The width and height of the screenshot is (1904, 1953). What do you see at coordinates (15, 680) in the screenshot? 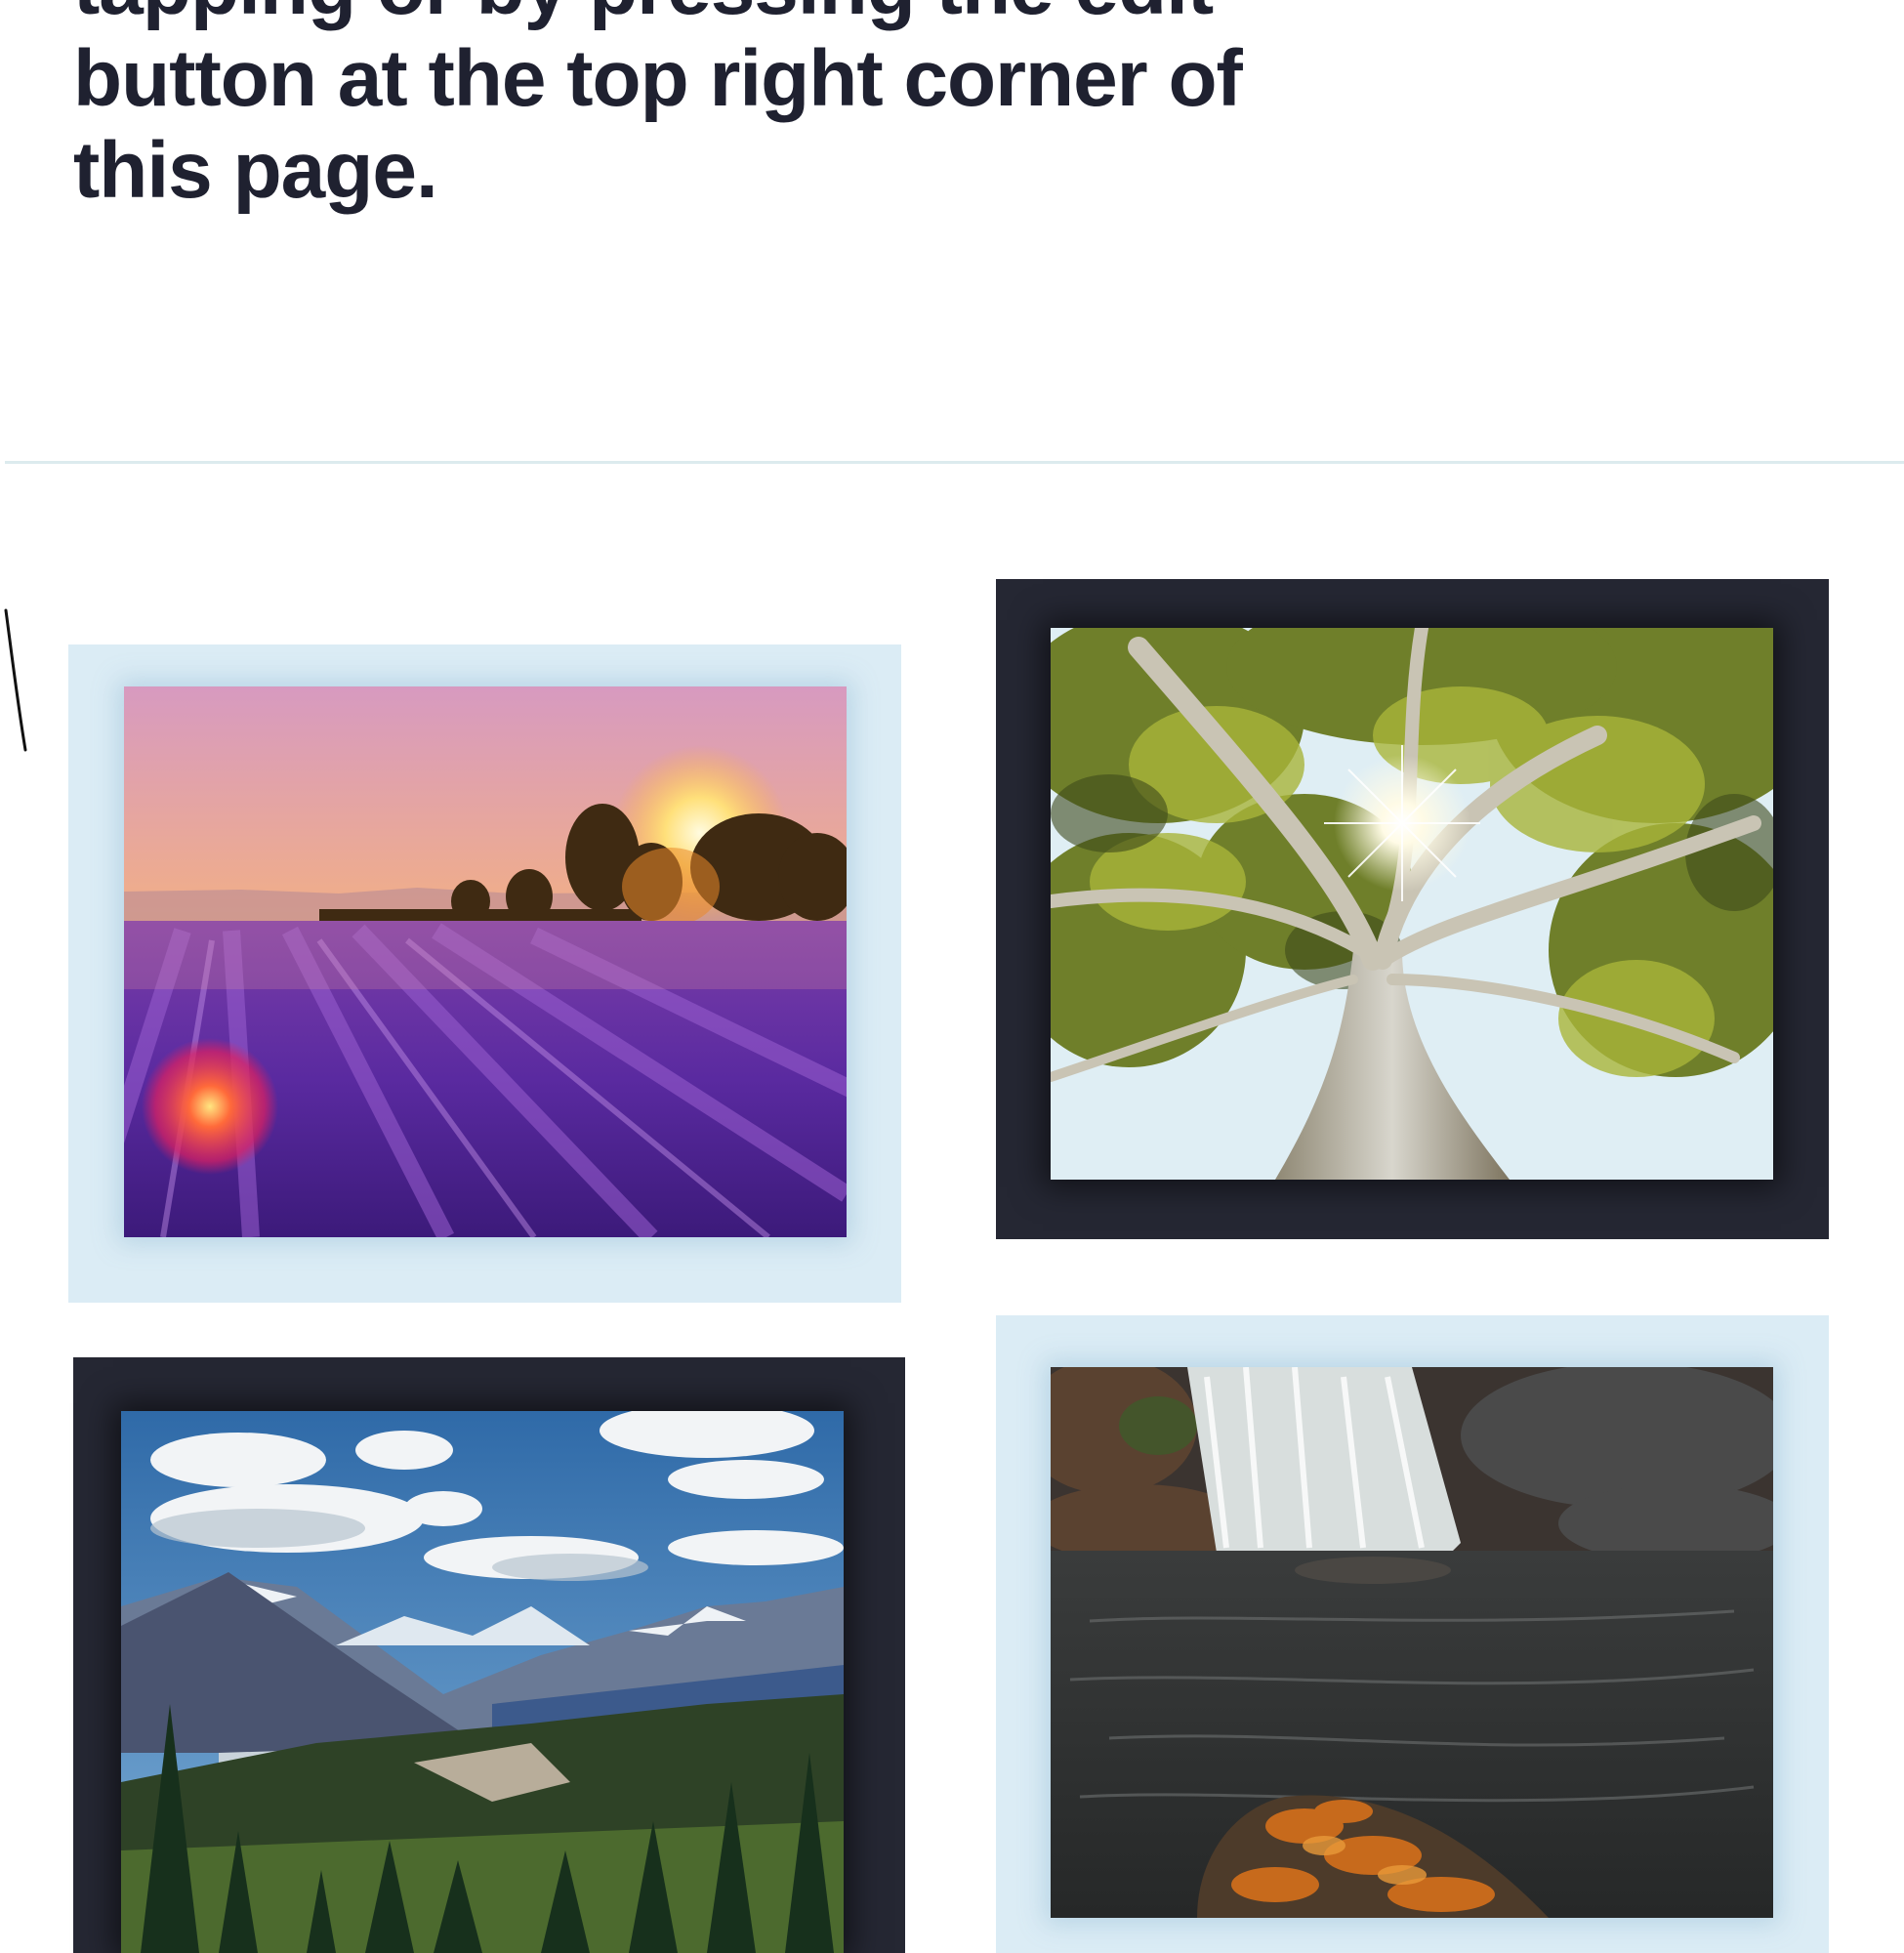
I see `brush-stroke-mark` at bounding box center [15, 680].